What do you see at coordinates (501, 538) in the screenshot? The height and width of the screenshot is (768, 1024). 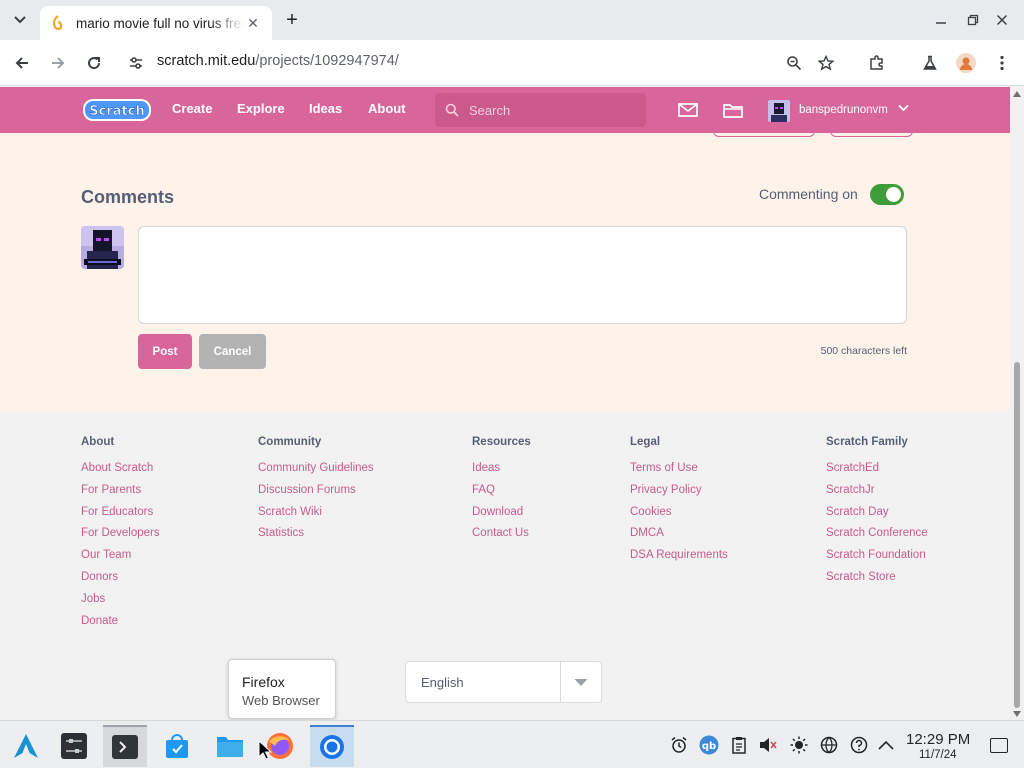 I see `footer-link: Contact Us` at bounding box center [501, 538].